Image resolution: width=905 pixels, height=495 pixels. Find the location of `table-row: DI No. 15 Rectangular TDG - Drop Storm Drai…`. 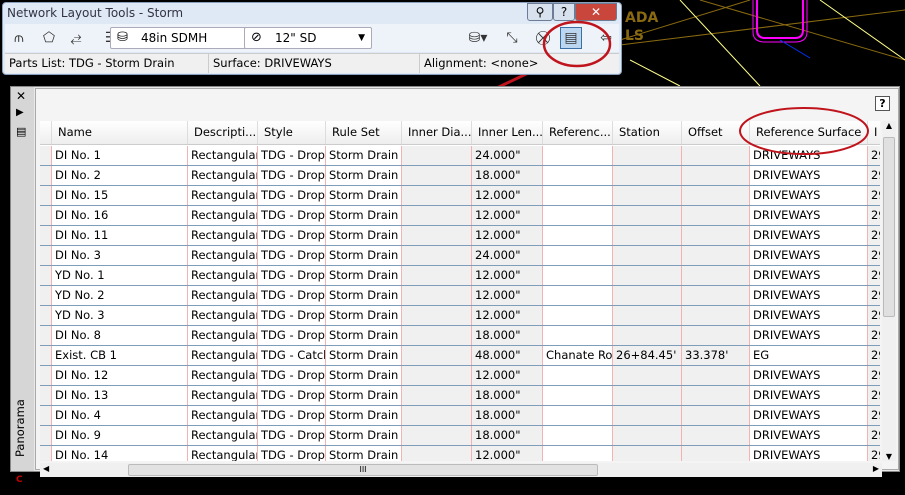

table-row: DI No. 15 Rectangular TDG - Drop Storm Drai… is located at coordinates (460, 196).